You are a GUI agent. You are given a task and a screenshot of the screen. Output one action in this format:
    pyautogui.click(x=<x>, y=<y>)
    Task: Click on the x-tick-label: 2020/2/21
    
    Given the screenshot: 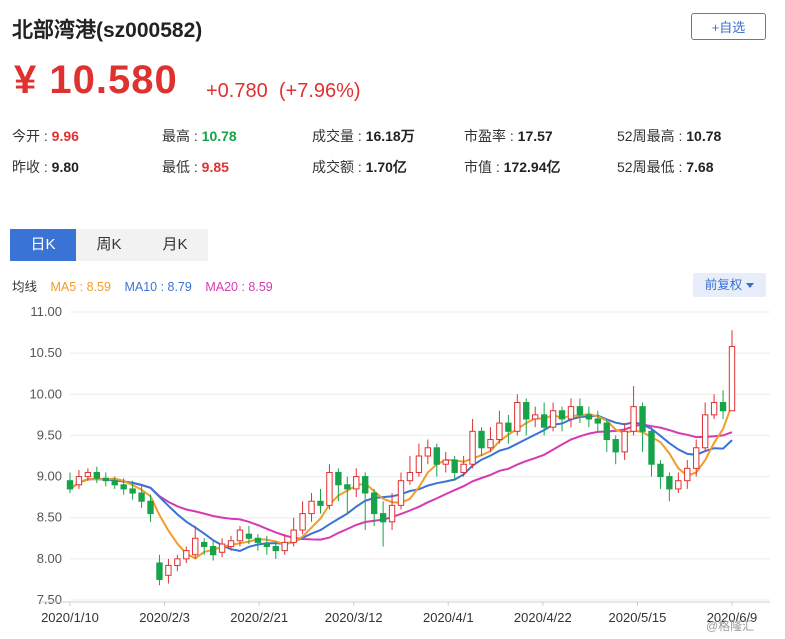 What is the action you would take?
    pyautogui.click(x=259, y=617)
    